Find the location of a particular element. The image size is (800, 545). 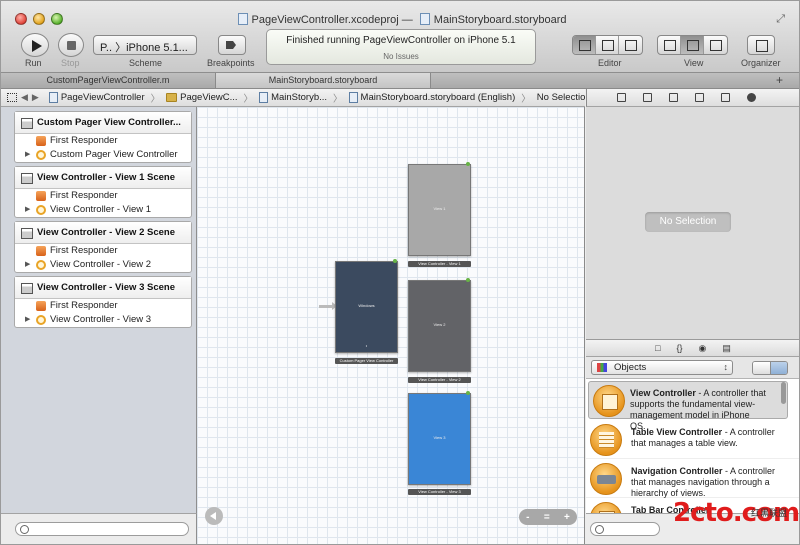

controller-label: View Controller - View 1 is located at coordinates (101, 209).